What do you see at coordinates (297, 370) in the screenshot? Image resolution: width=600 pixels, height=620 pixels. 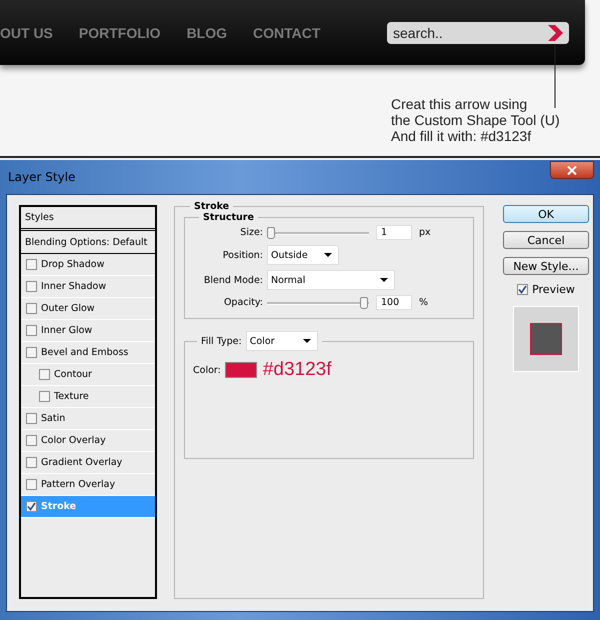 I see `color-hex-text: #d3123f` at bounding box center [297, 370].